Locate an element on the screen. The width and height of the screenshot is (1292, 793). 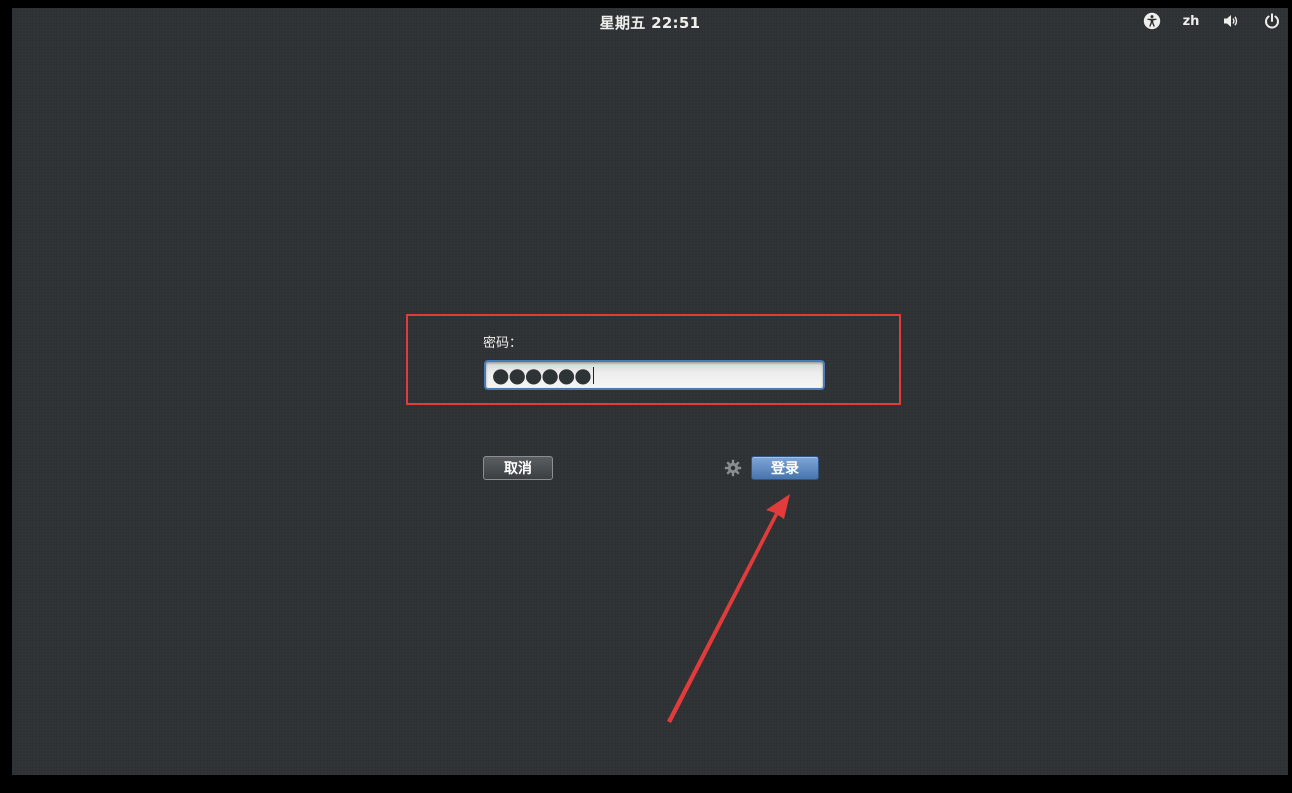
text-caret is located at coordinates (593, 375).